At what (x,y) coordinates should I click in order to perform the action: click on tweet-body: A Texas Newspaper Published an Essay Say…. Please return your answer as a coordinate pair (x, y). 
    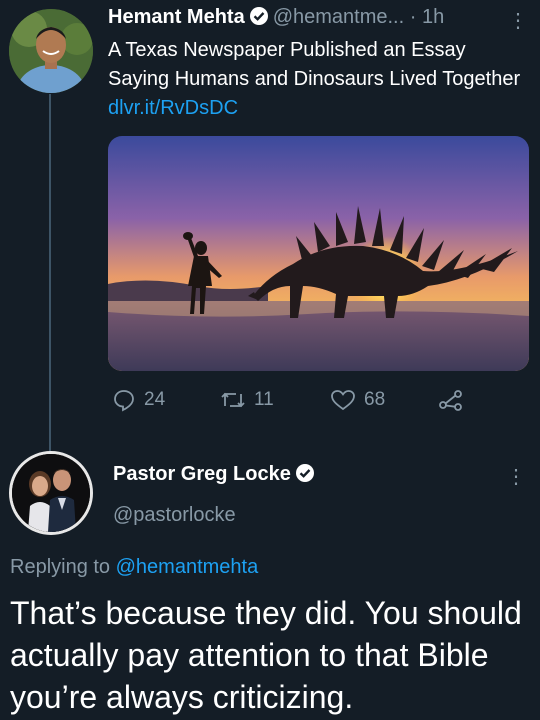
    Looking at the image, I should click on (314, 64).